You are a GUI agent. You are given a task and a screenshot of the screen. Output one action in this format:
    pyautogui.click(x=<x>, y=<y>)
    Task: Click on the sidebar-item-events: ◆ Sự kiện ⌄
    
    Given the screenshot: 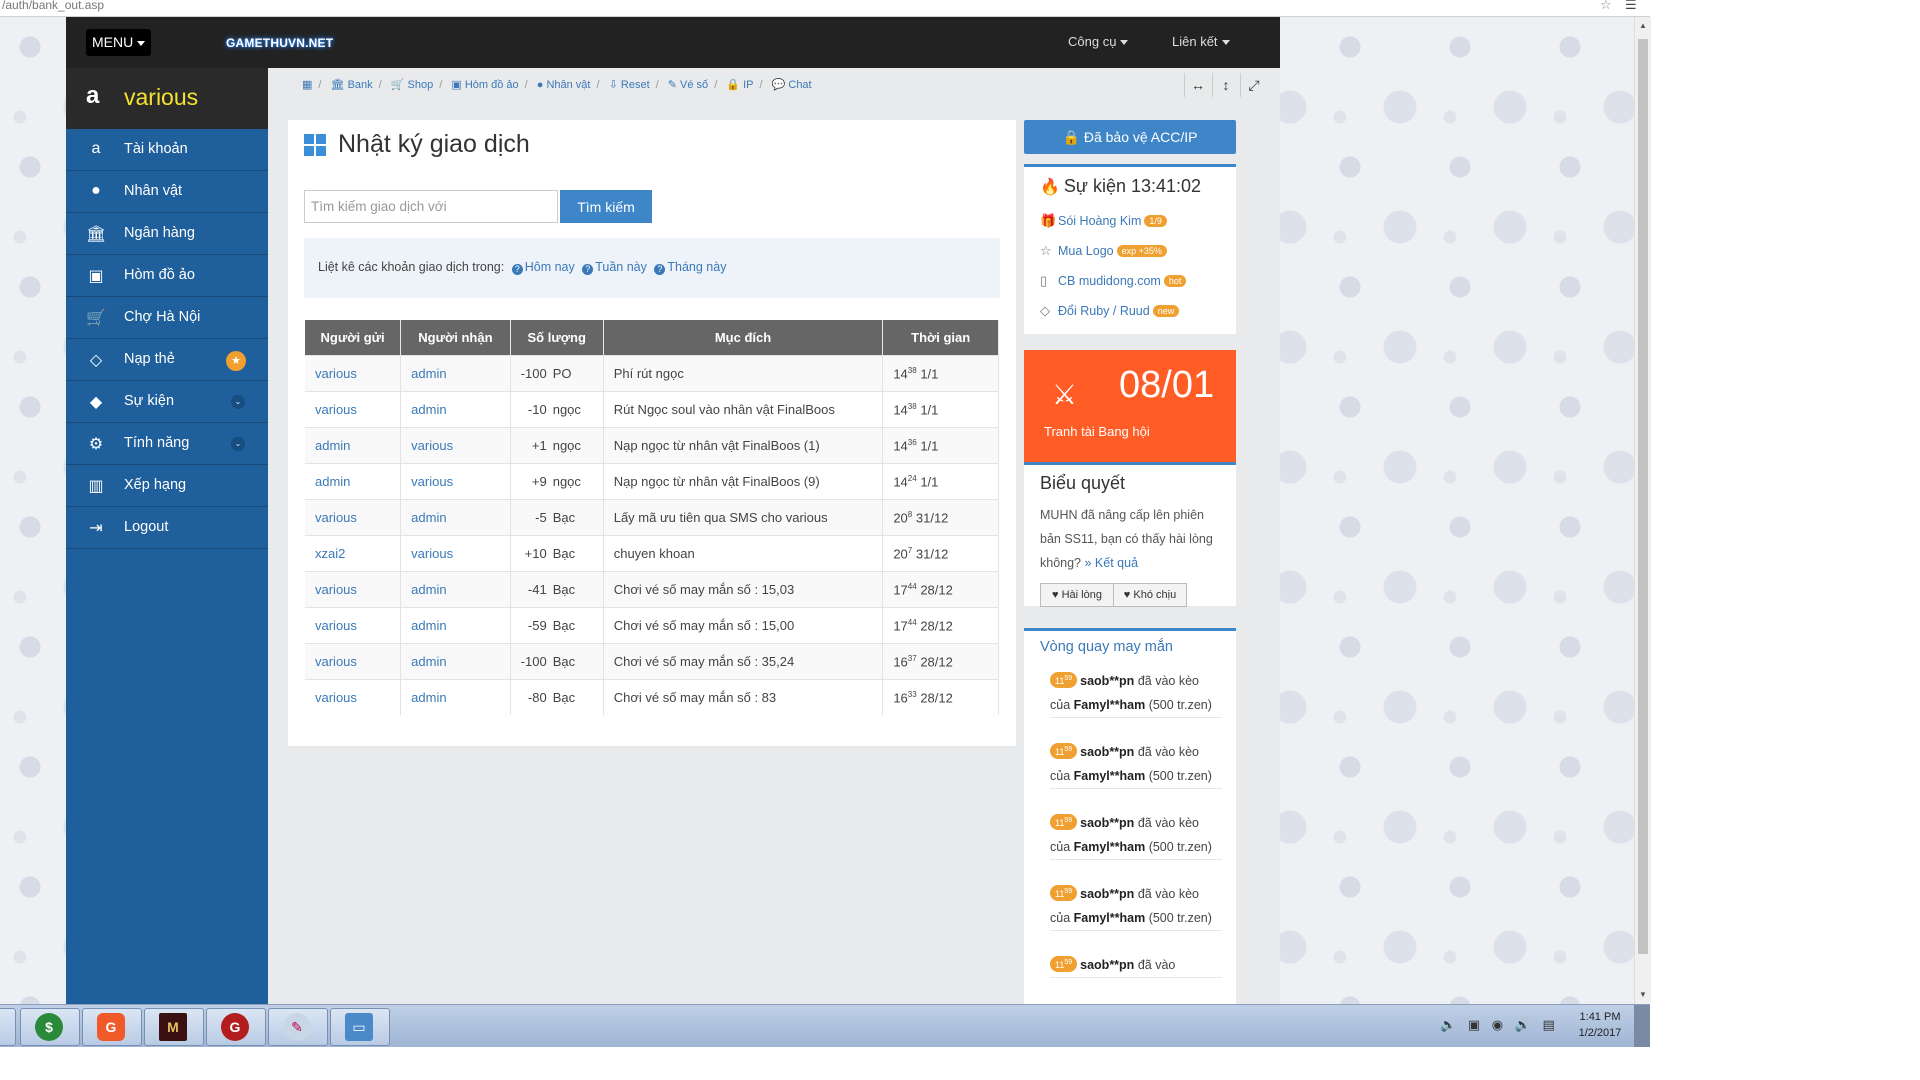 What is the action you would take?
    pyautogui.click(x=167, y=402)
    